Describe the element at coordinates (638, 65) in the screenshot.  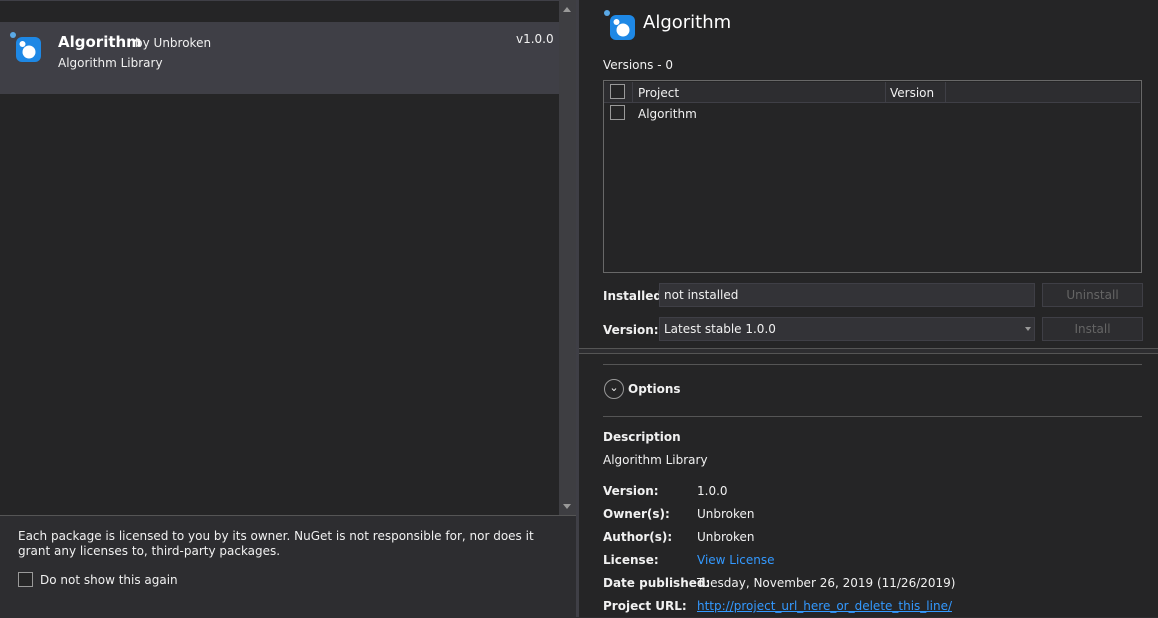
I see `versions-count-label: Versions - 0` at that location.